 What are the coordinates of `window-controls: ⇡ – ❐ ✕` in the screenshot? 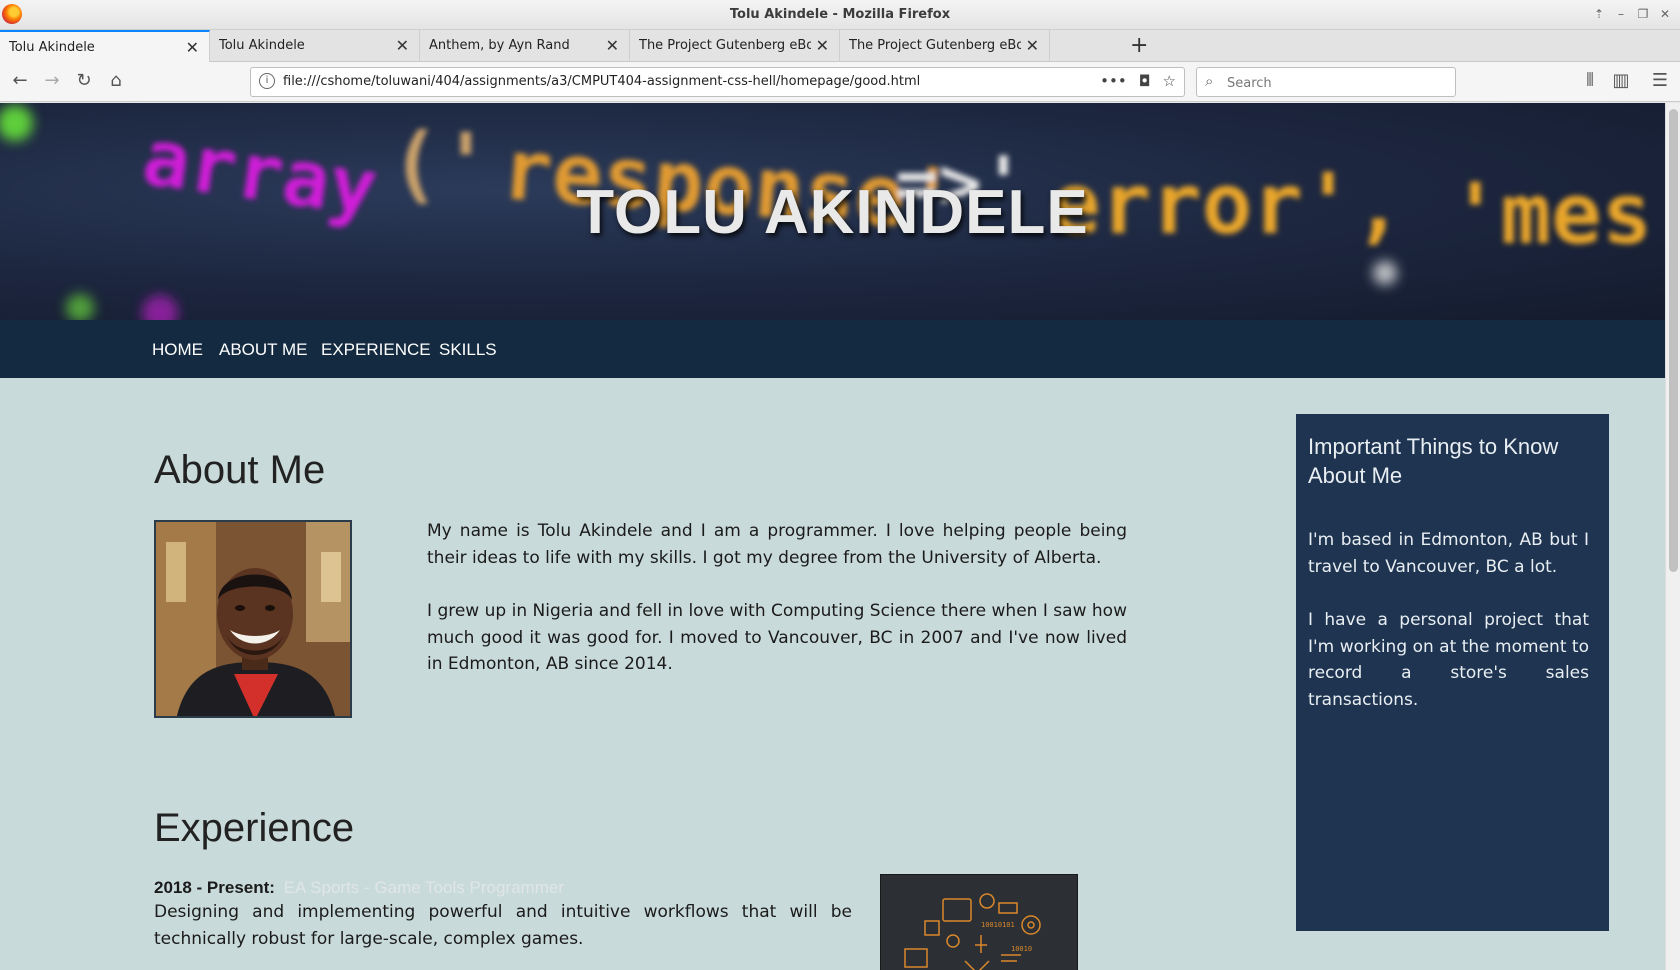 It's located at (1632, 14).